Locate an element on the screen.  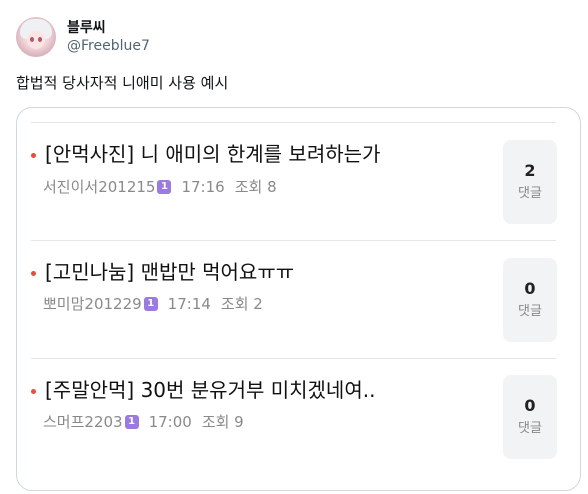
post-meta: 서진이서201215 1 17:16 조회 8 is located at coordinates (160, 187).